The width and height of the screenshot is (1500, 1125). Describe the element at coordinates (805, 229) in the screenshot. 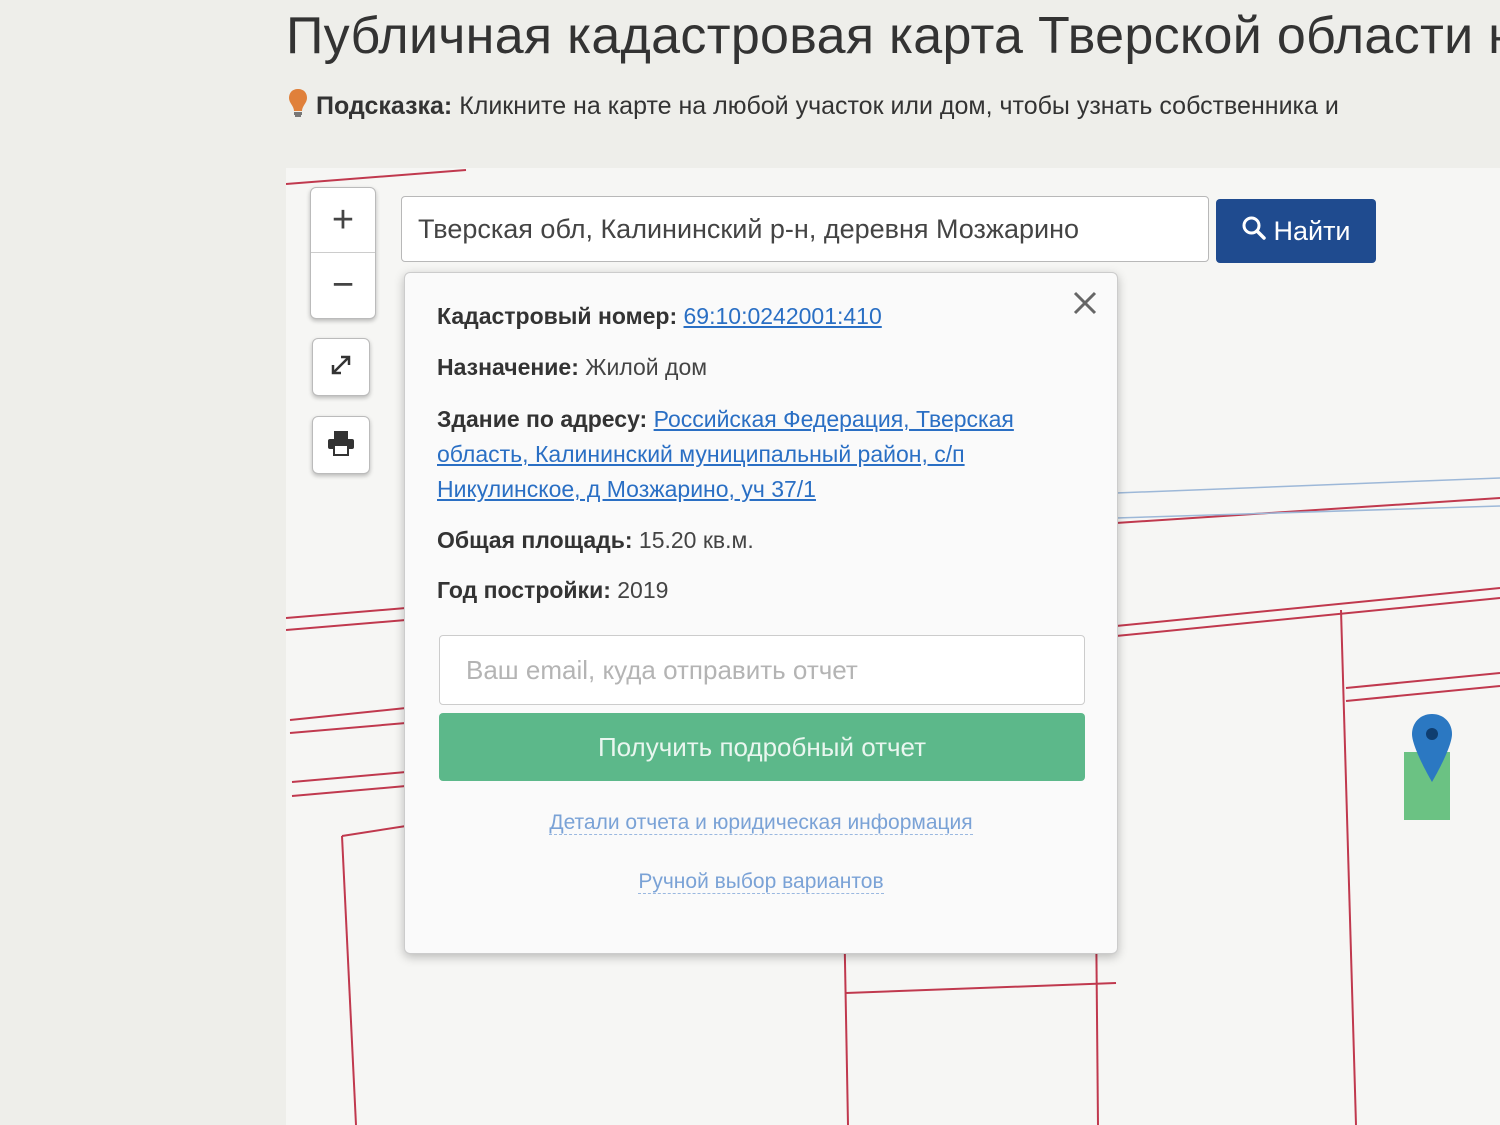

I see `address-search-input` at that location.